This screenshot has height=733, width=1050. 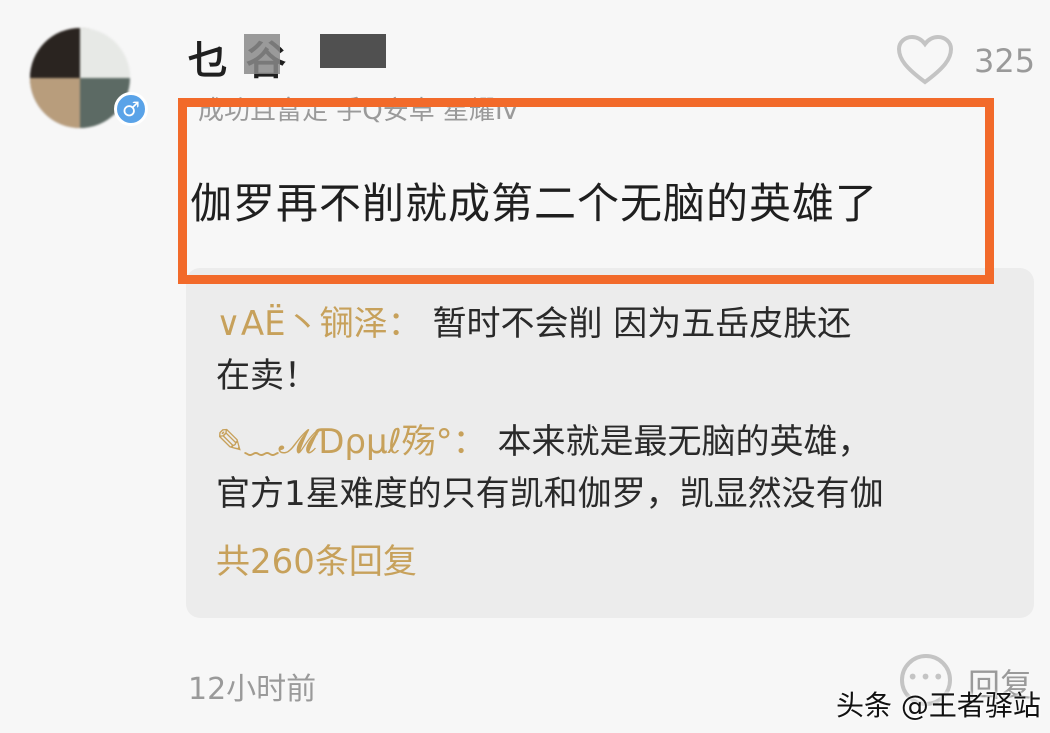 I want to click on more-replies-link: 共260条回复, so click(x=316, y=558).